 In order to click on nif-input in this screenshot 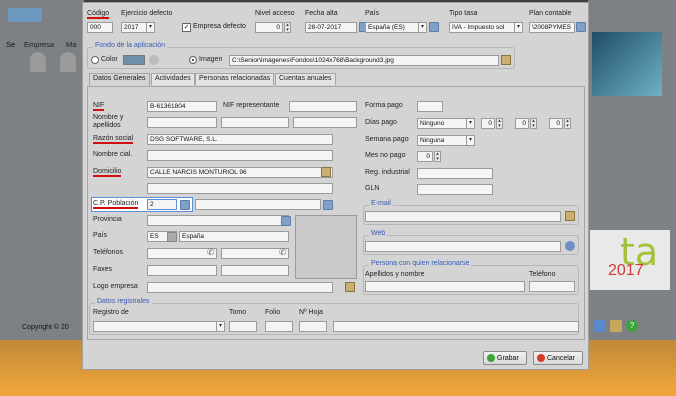, I will do `click(182, 106)`.